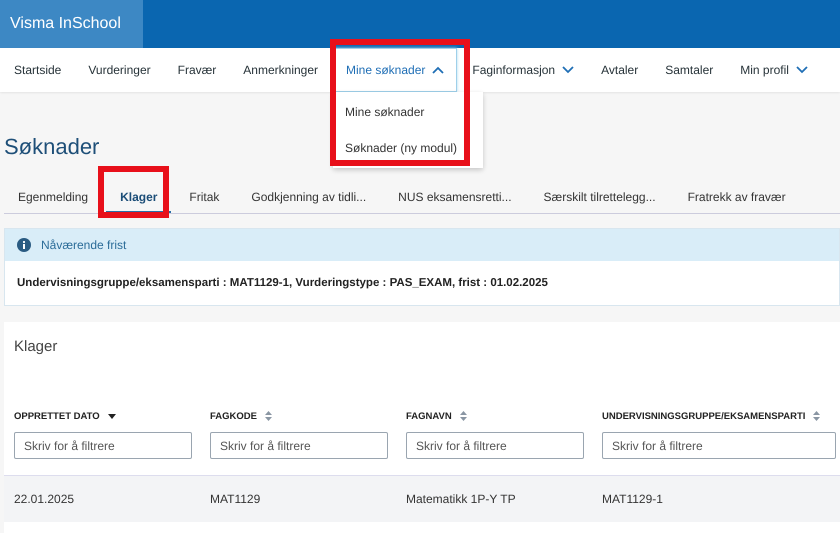 Image resolution: width=840 pixels, height=533 pixels. What do you see at coordinates (429, 416) in the screenshot?
I see `column-header: FAGNAVN` at bounding box center [429, 416].